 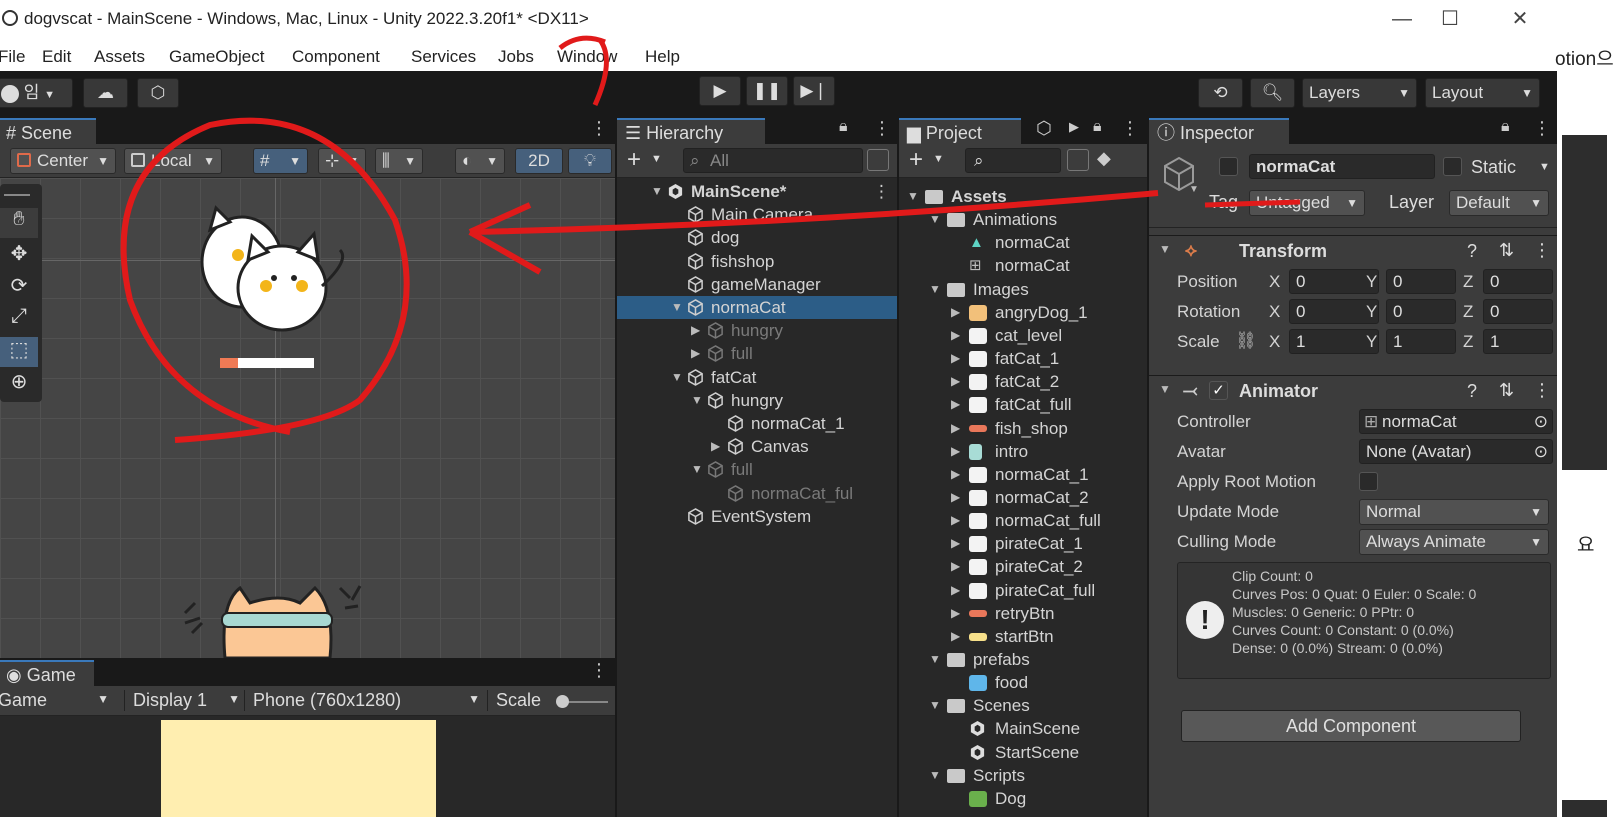 What do you see at coordinates (1421, 341) in the screenshot?
I see `scale-y-field: 1` at bounding box center [1421, 341].